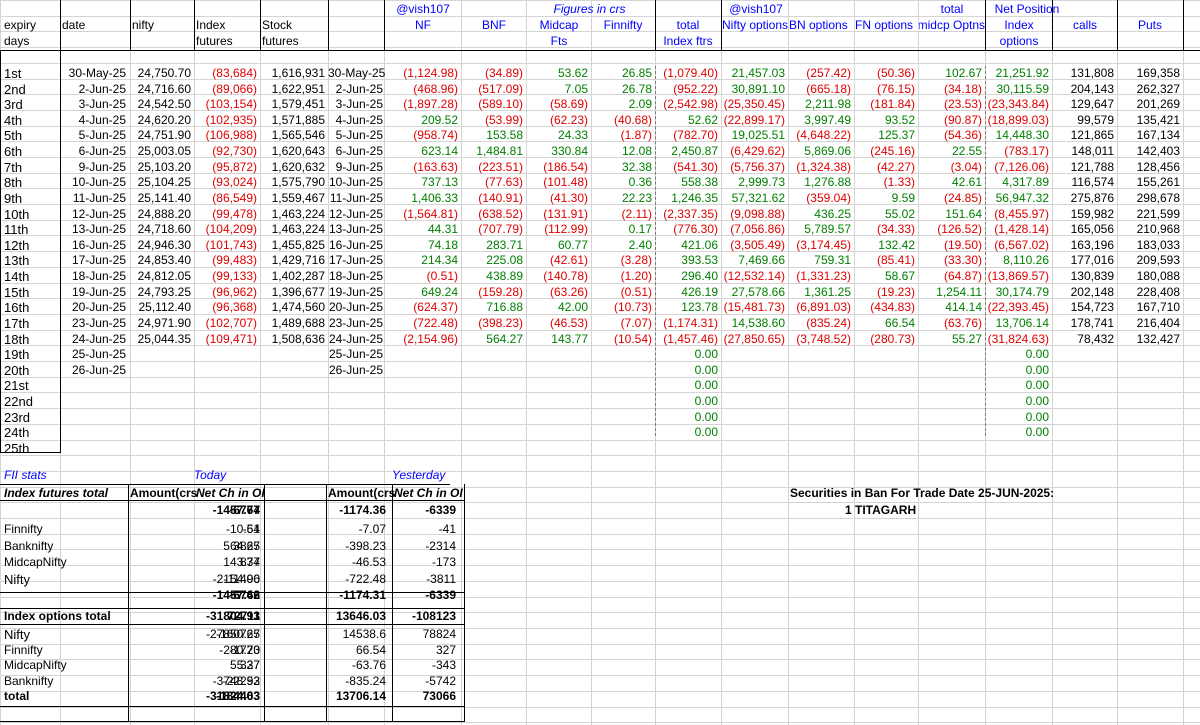 The image size is (1200, 725). Describe the element at coordinates (232, 624) in the screenshot. I see `fii-mid-border` at that location.